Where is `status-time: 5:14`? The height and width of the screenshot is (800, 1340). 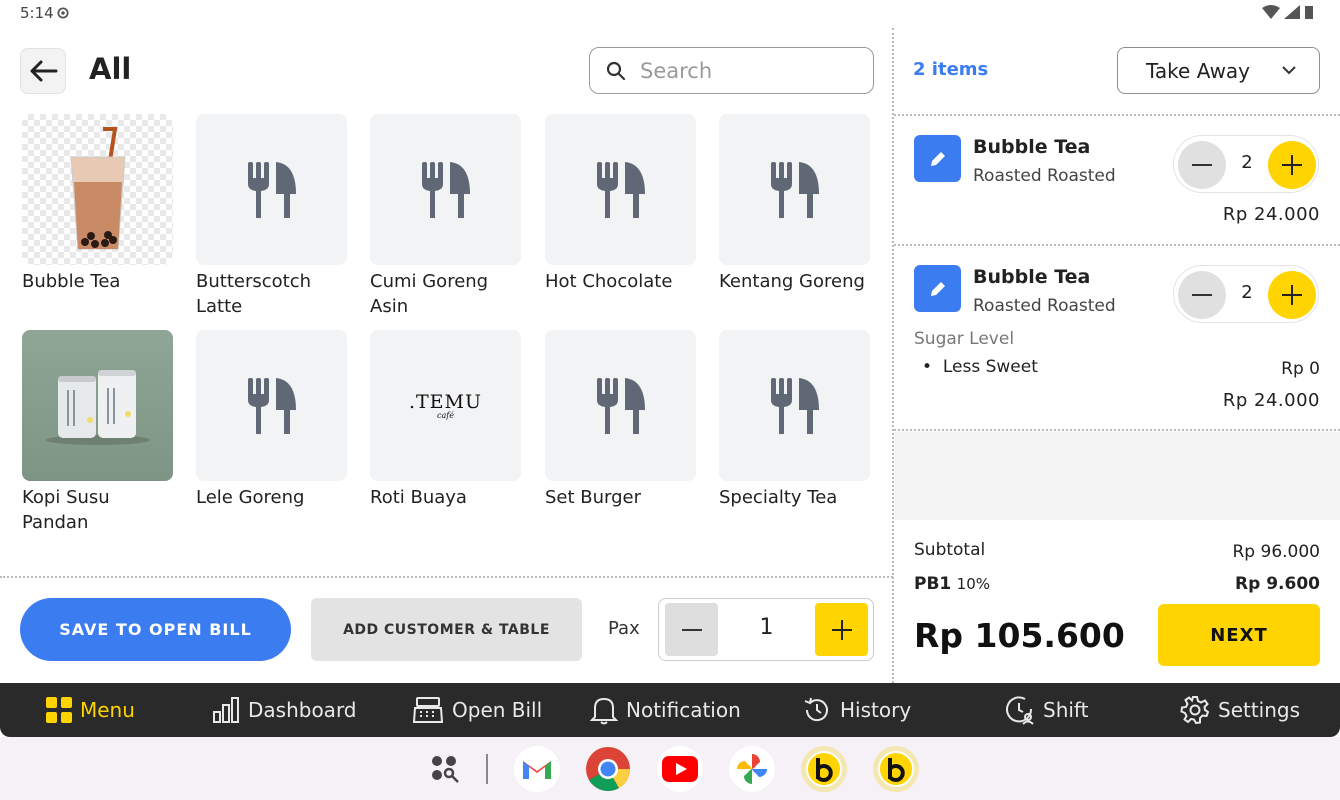
status-time: 5:14 is located at coordinates (37, 13).